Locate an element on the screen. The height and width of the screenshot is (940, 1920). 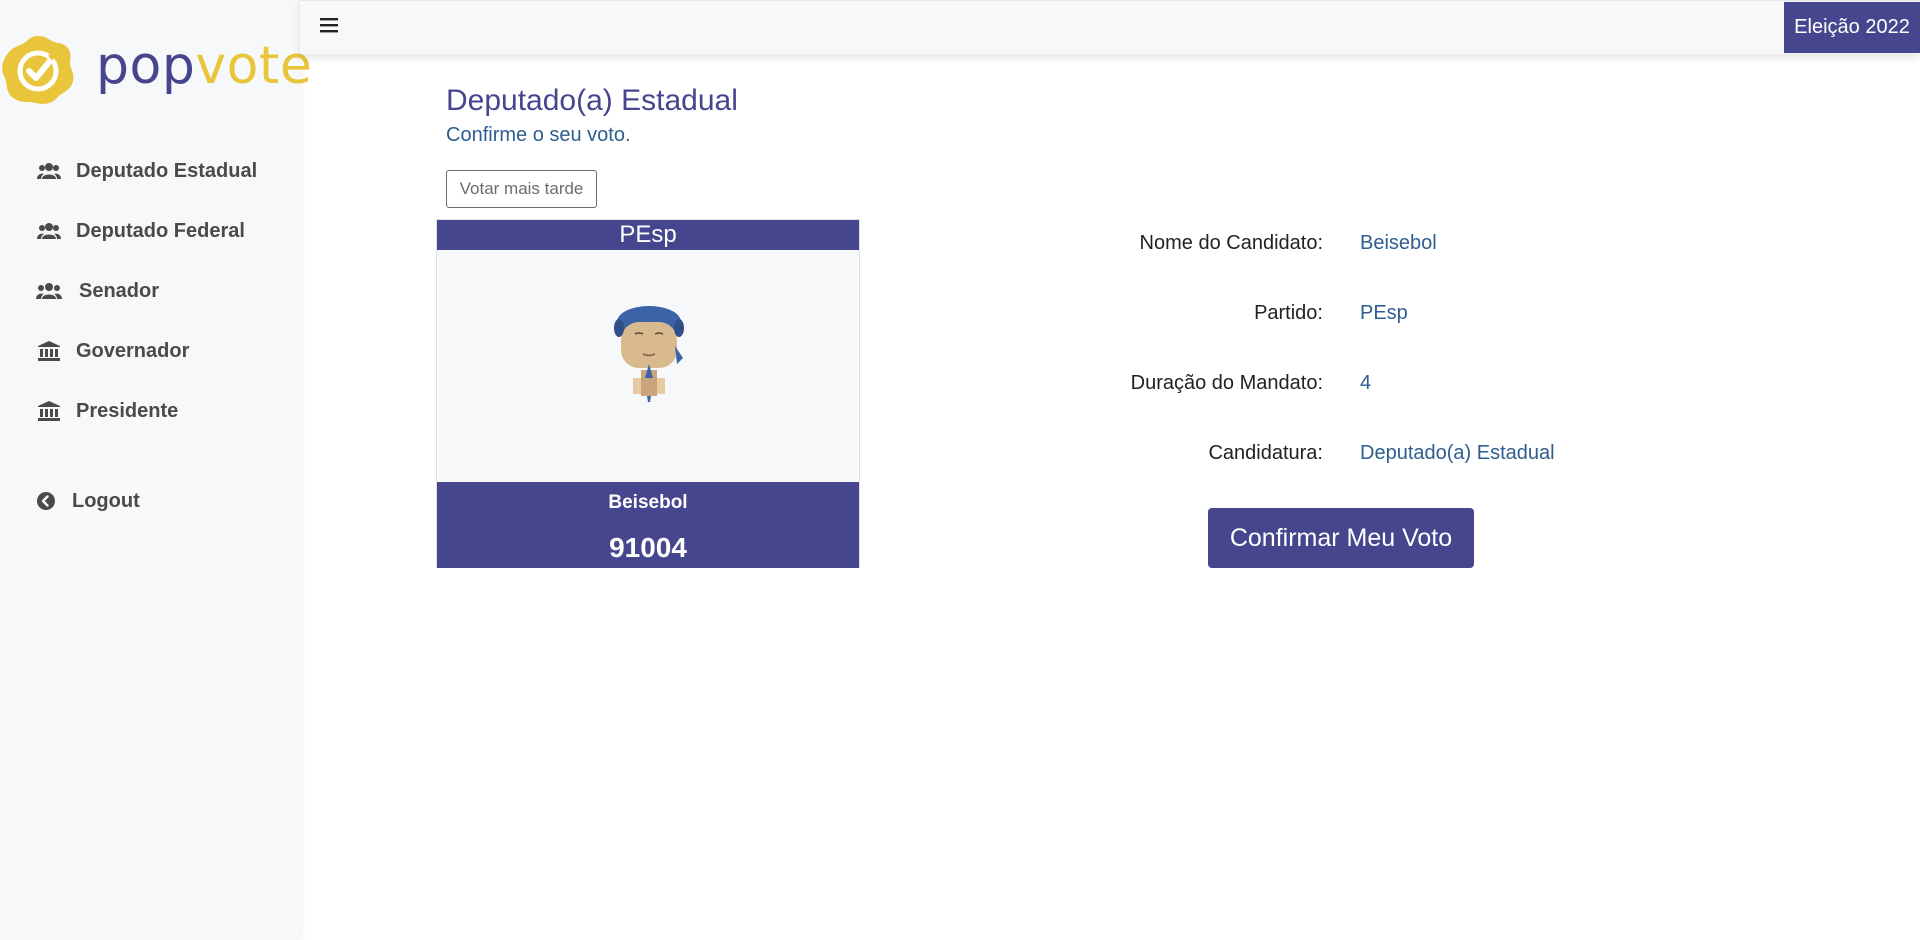
vote-later-button: Votar mais tarde is located at coordinates (521, 189).